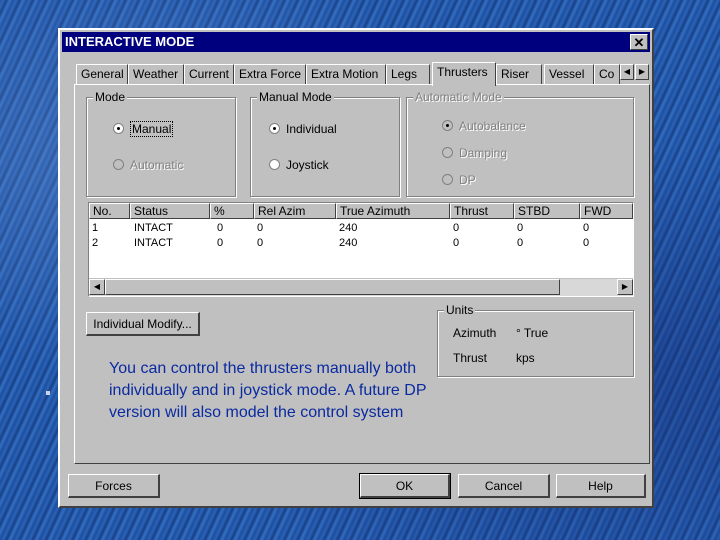 The height and width of the screenshot is (540, 720). Describe the element at coordinates (525, 358) in the screenshot. I see `units-thrust-value: kps` at that location.